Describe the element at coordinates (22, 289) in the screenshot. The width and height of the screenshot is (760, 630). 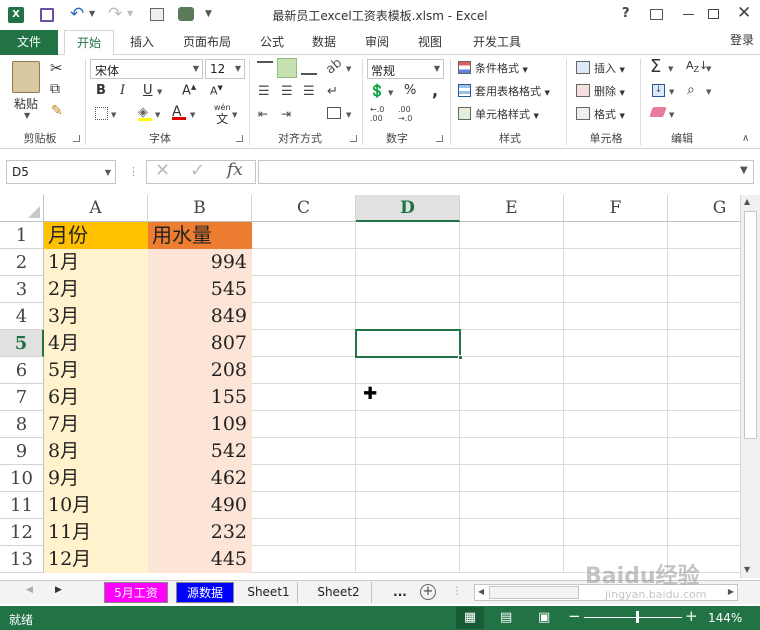
I see `row-header-3: 3` at that location.